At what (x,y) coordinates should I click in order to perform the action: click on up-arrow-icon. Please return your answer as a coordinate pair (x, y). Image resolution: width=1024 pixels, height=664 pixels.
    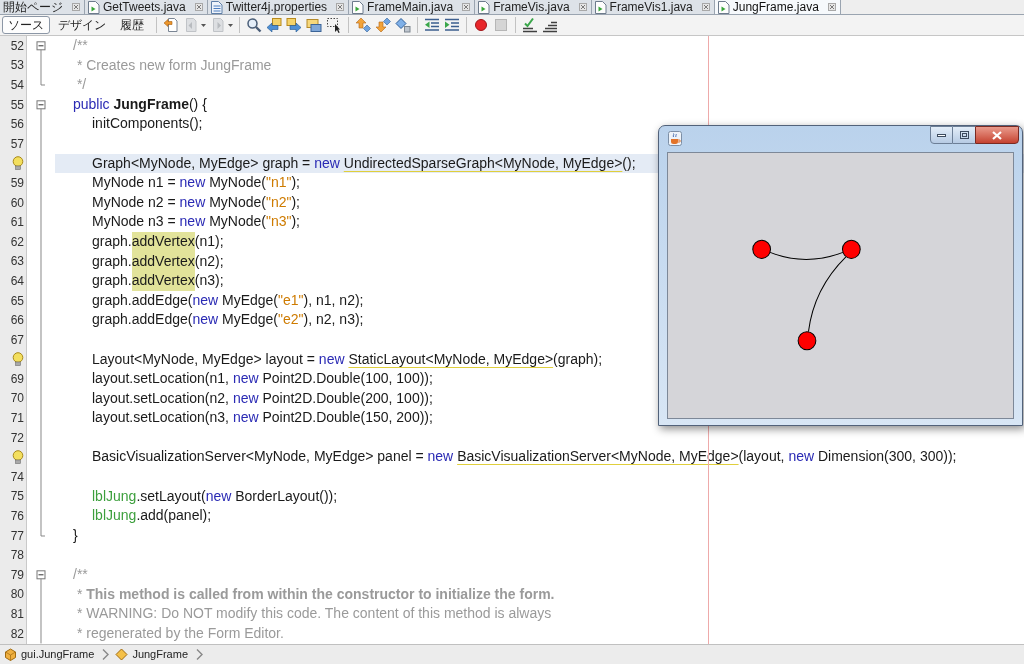
    Looking at the image, I should click on (363, 25).